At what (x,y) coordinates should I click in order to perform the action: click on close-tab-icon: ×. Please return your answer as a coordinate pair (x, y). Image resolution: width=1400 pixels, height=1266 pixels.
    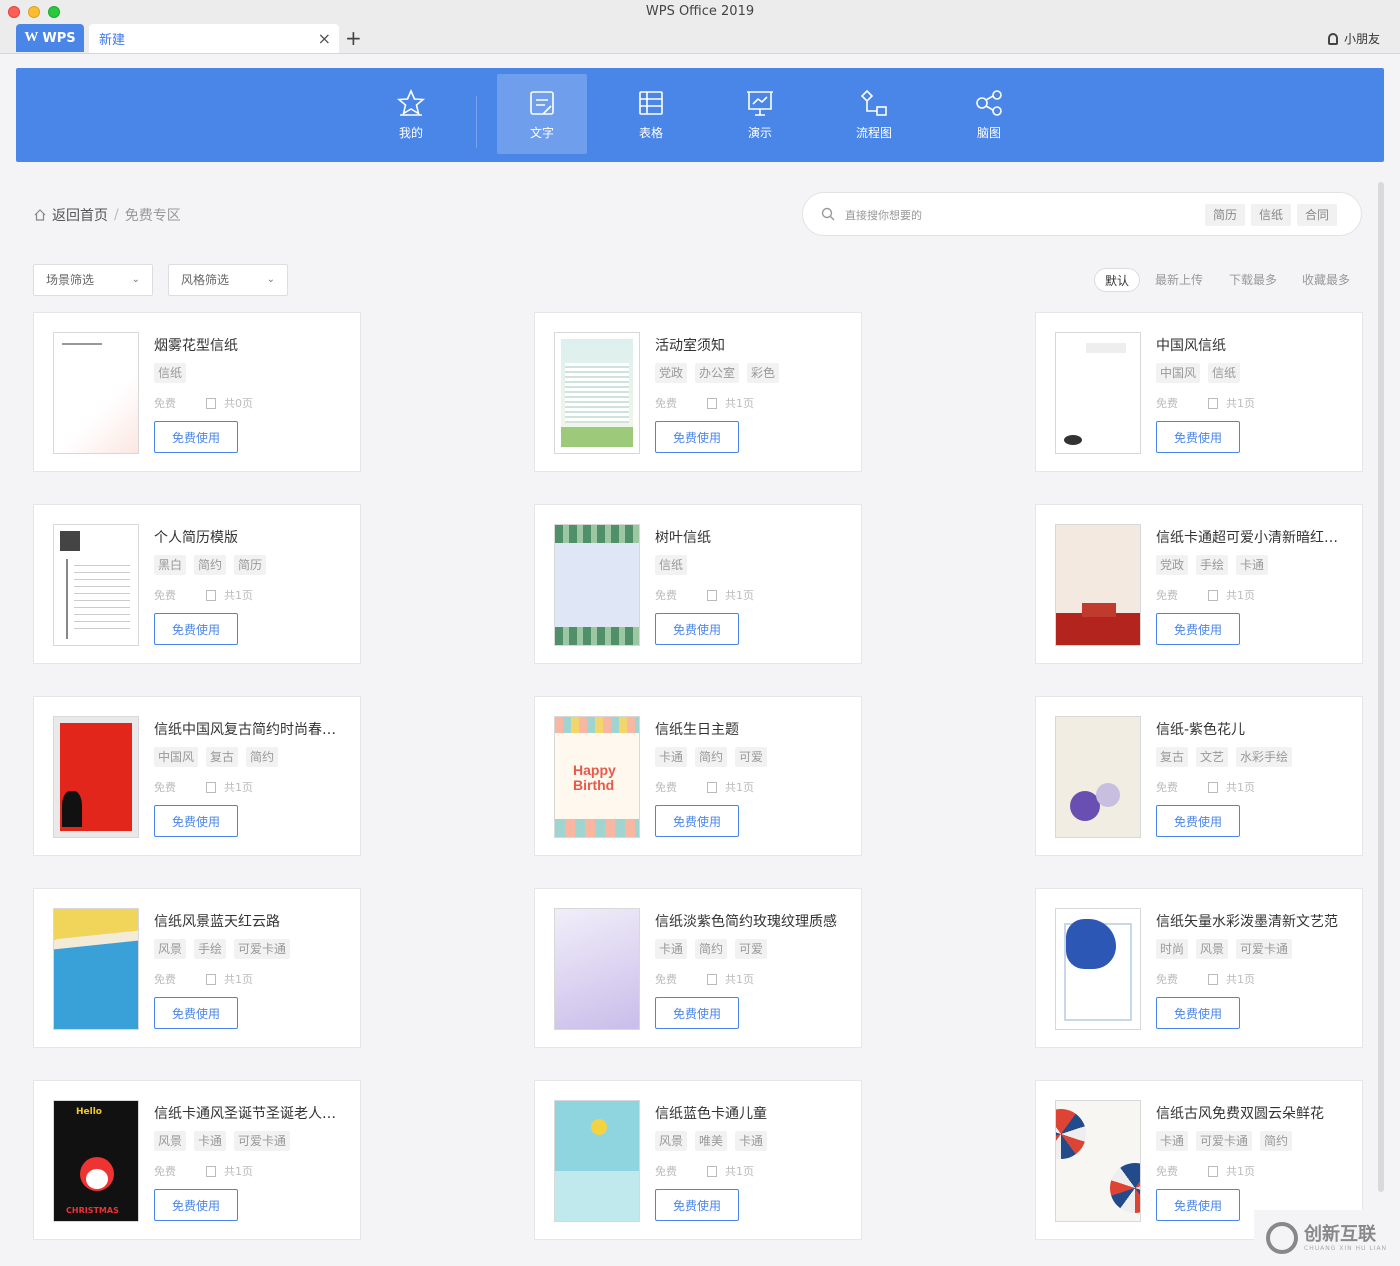
    Looking at the image, I should click on (324, 38).